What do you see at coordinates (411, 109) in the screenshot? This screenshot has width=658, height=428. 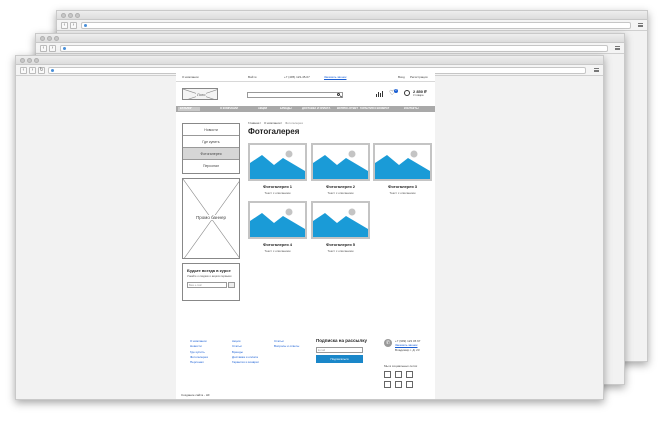 I see `nav-contacts: КОНТАКТЫ` at bounding box center [411, 109].